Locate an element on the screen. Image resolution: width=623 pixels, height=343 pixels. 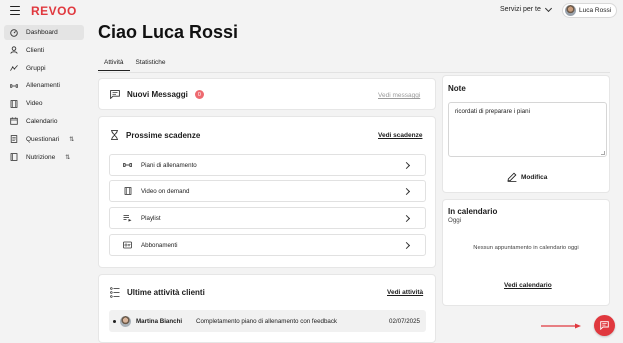
deadline-row-video-on-demand: Video on demand is located at coordinates (267, 191).